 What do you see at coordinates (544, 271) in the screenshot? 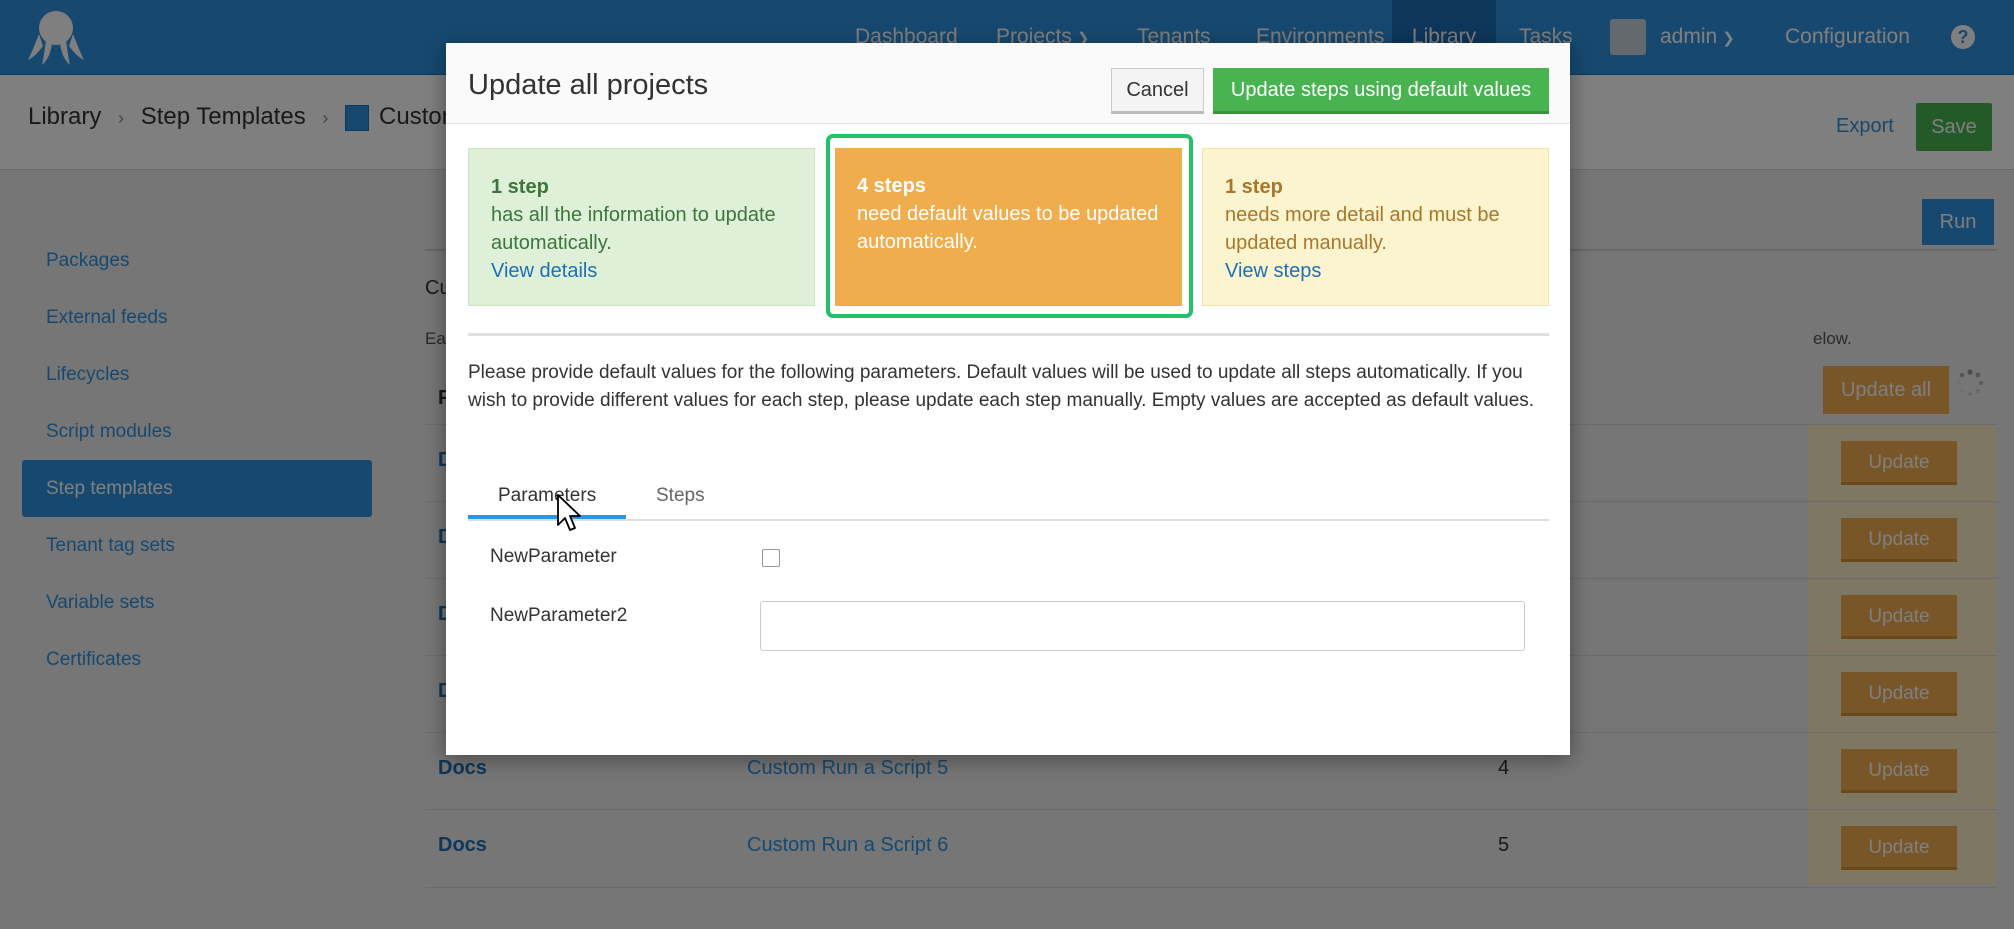
I see `view-details-link: View details` at bounding box center [544, 271].